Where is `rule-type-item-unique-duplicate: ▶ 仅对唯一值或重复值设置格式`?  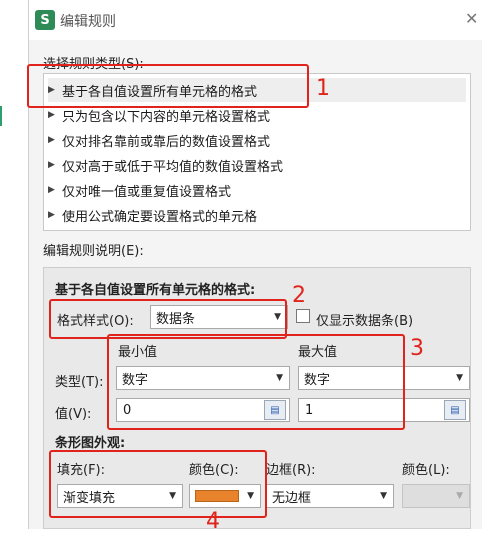 rule-type-item-unique-duplicate: ▶ 仅对唯一值或重复值设置格式 is located at coordinates (139, 190).